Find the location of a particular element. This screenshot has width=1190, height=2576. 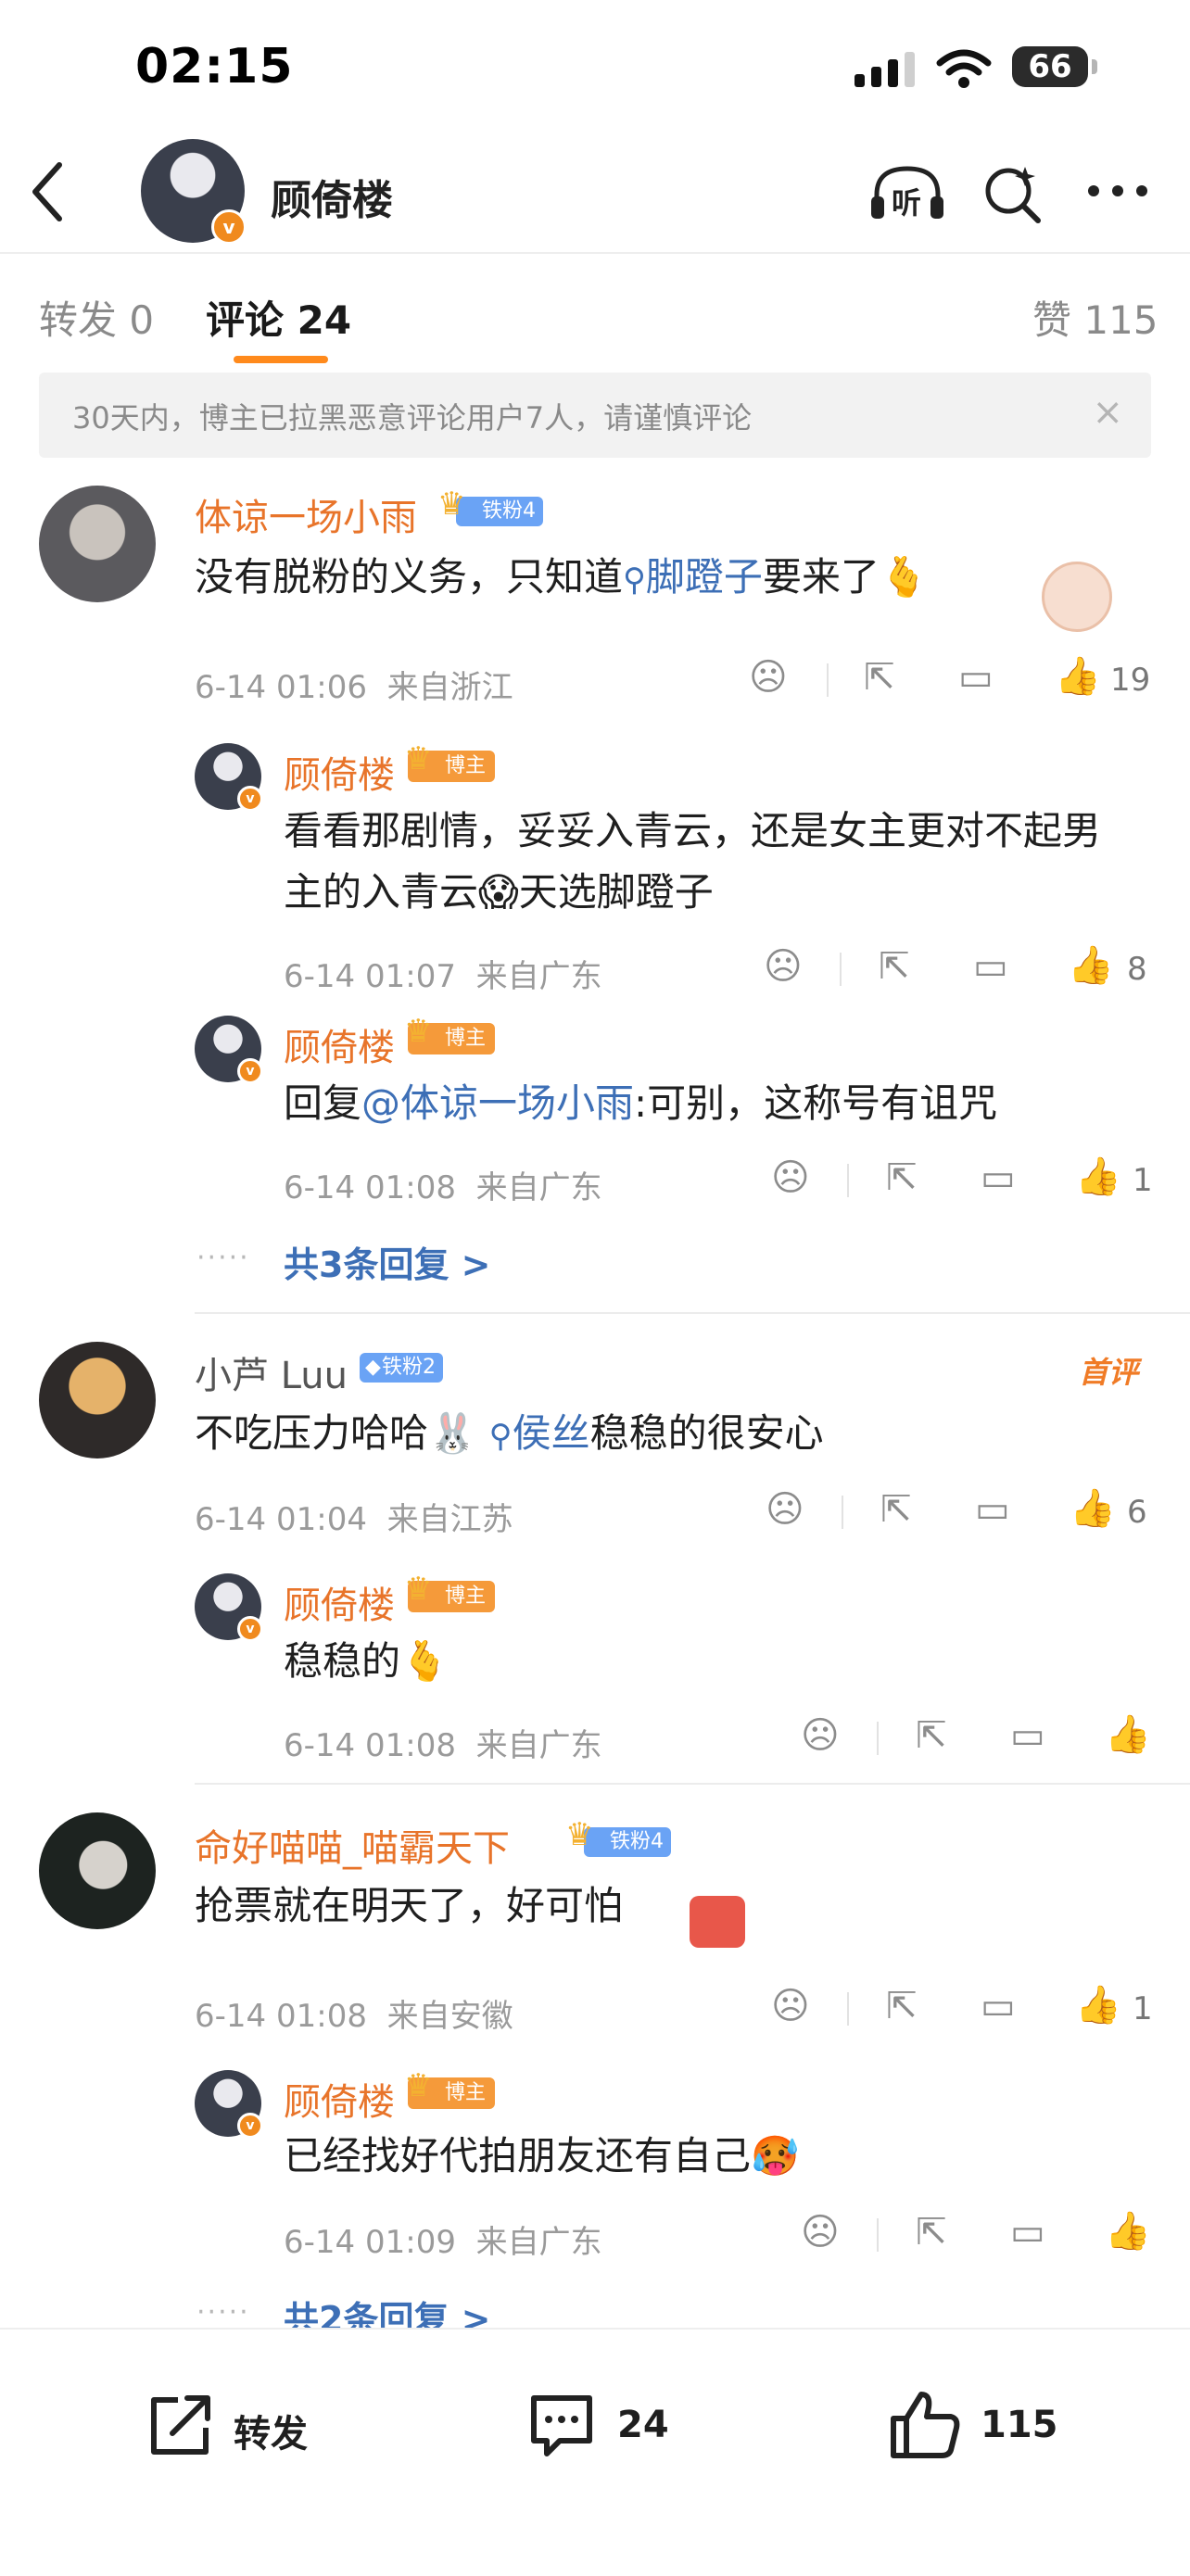

like-count: 19 is located at coordinates (1130, 680).